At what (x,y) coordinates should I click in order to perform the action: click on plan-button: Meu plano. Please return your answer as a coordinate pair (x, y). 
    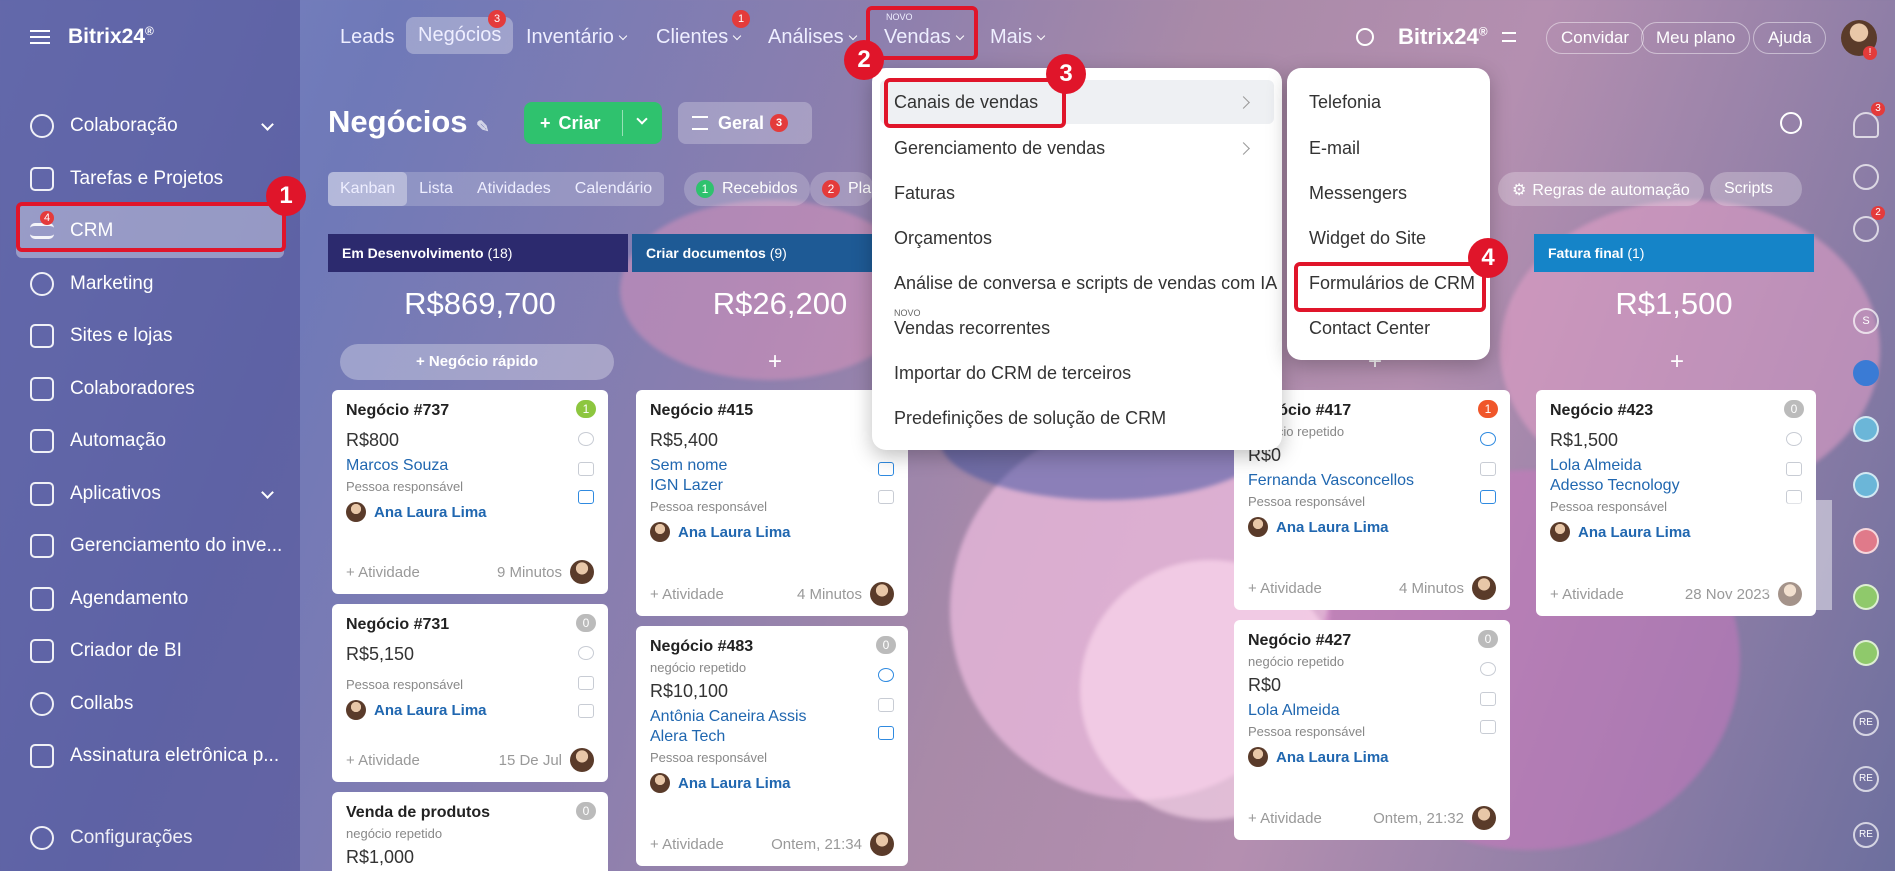
    Looking at the image, I should click on (1696, 38).